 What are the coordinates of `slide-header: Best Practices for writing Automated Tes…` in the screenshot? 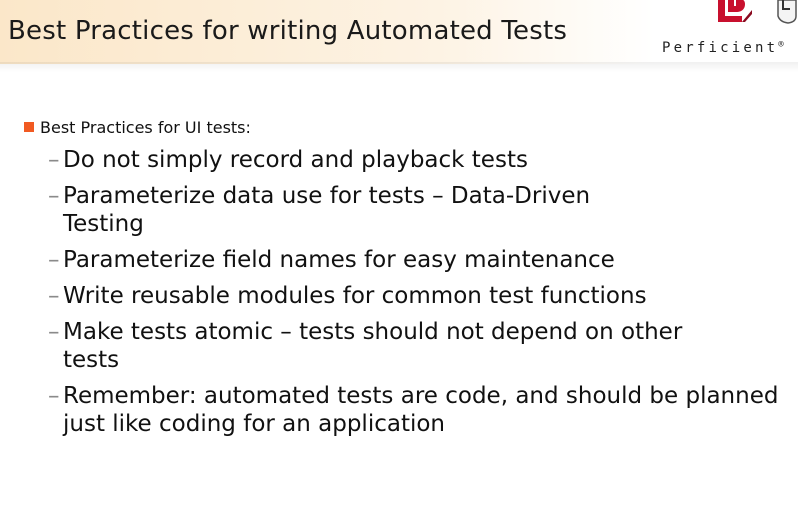 It's located at (399, 32).